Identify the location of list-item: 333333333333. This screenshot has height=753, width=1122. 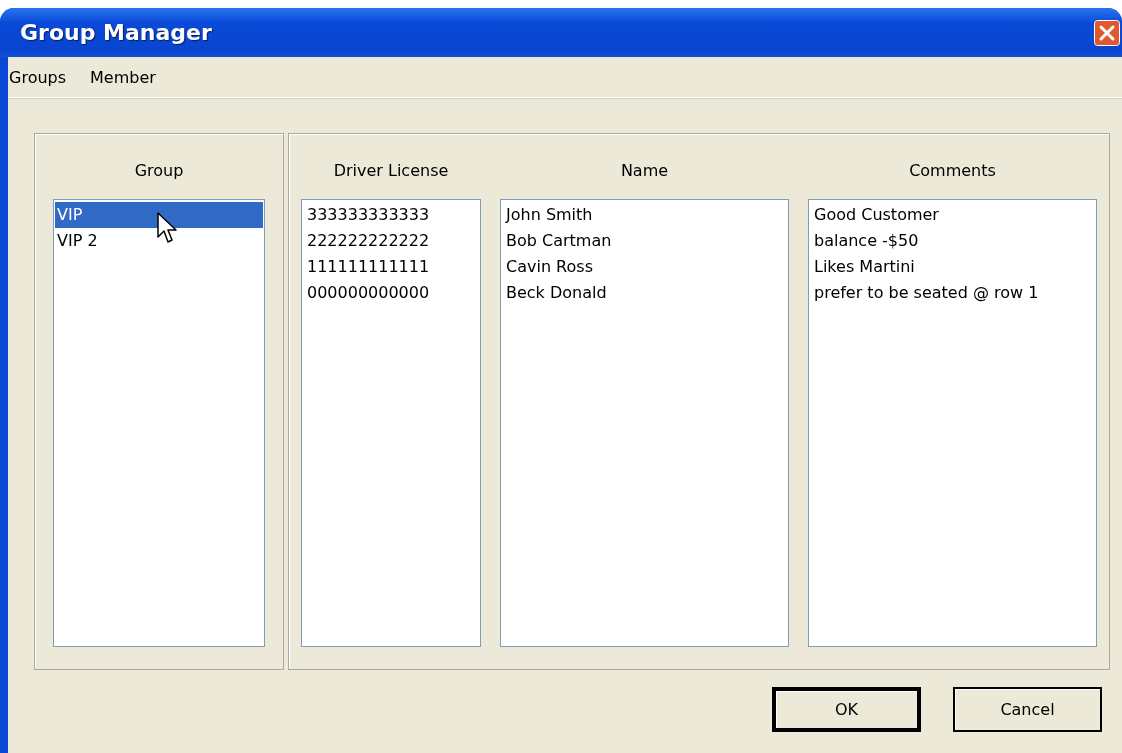
(391, 215).